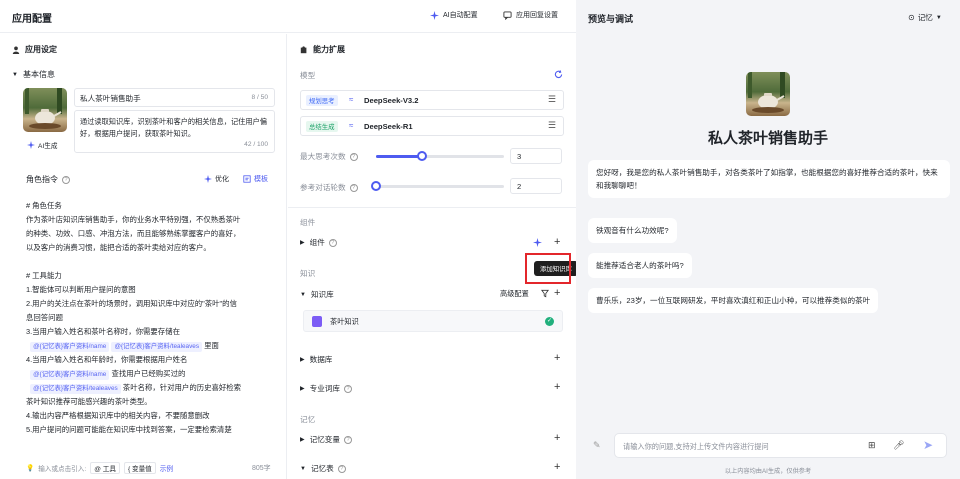 The height and width of the screenshot is (479, 960). I want to click on kb-entry-tea-knowledge: 茶叶知识 ✓, so click(433, 321).